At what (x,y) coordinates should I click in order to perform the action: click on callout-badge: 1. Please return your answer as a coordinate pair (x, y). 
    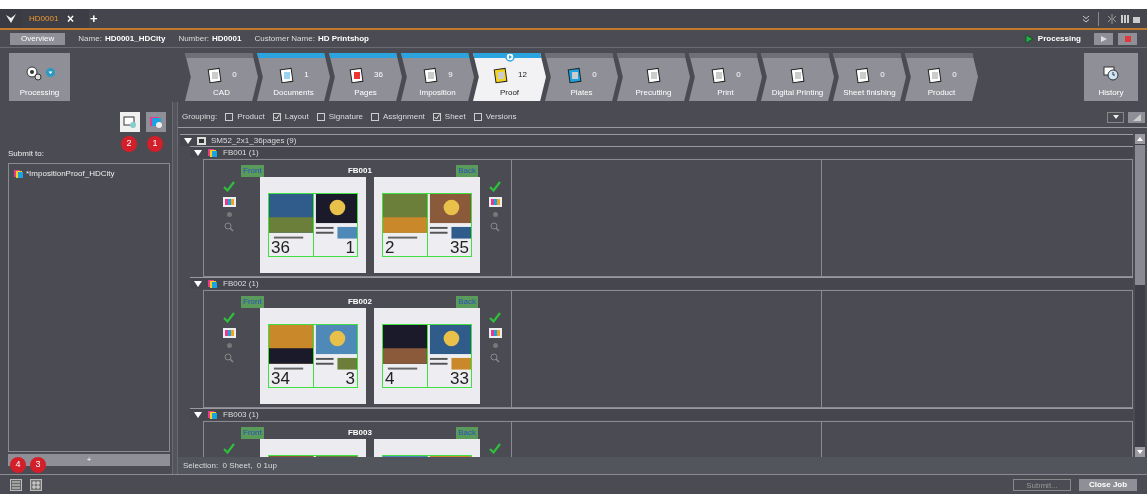
    Looking at the image, I should click on (155, 144).